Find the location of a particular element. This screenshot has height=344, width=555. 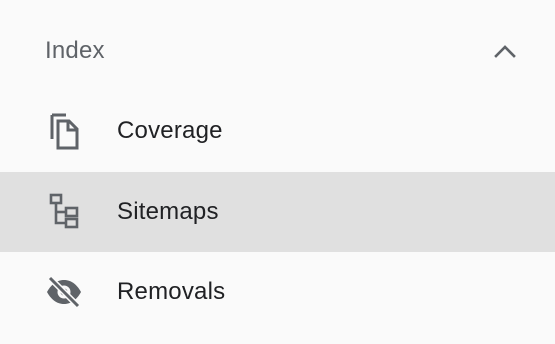

sitemap-icon is located at coordinates (64, 212).